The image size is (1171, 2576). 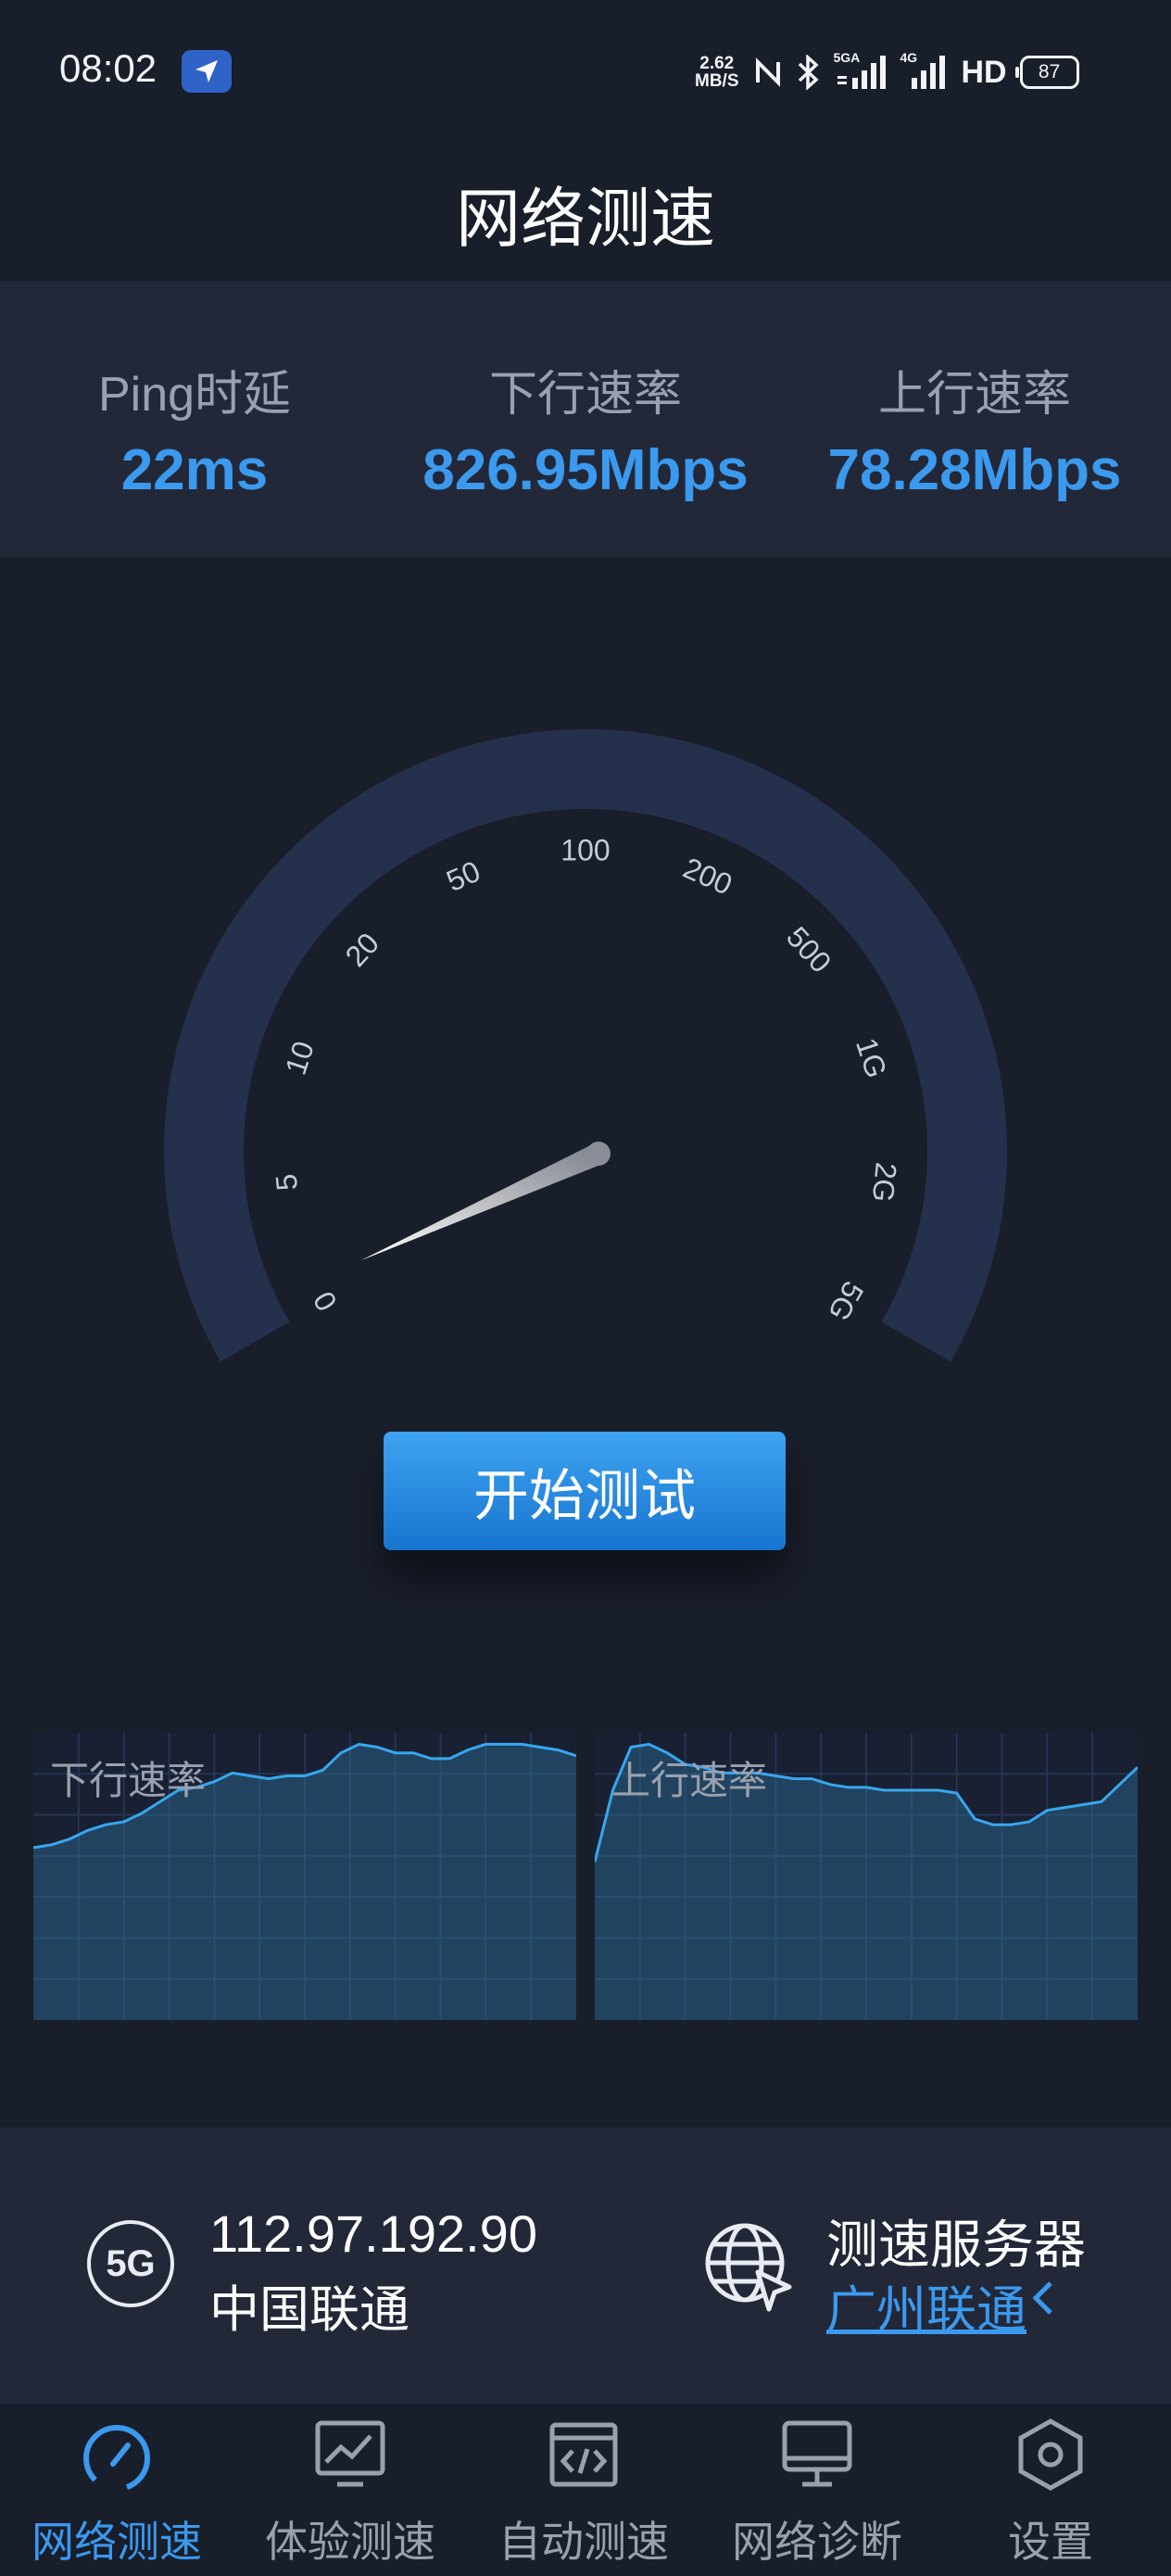 What do you see at coordinates (1050, 2454) in the screenshot?
I see `settings-hex-icon` at bounding box center [1050, 2454].